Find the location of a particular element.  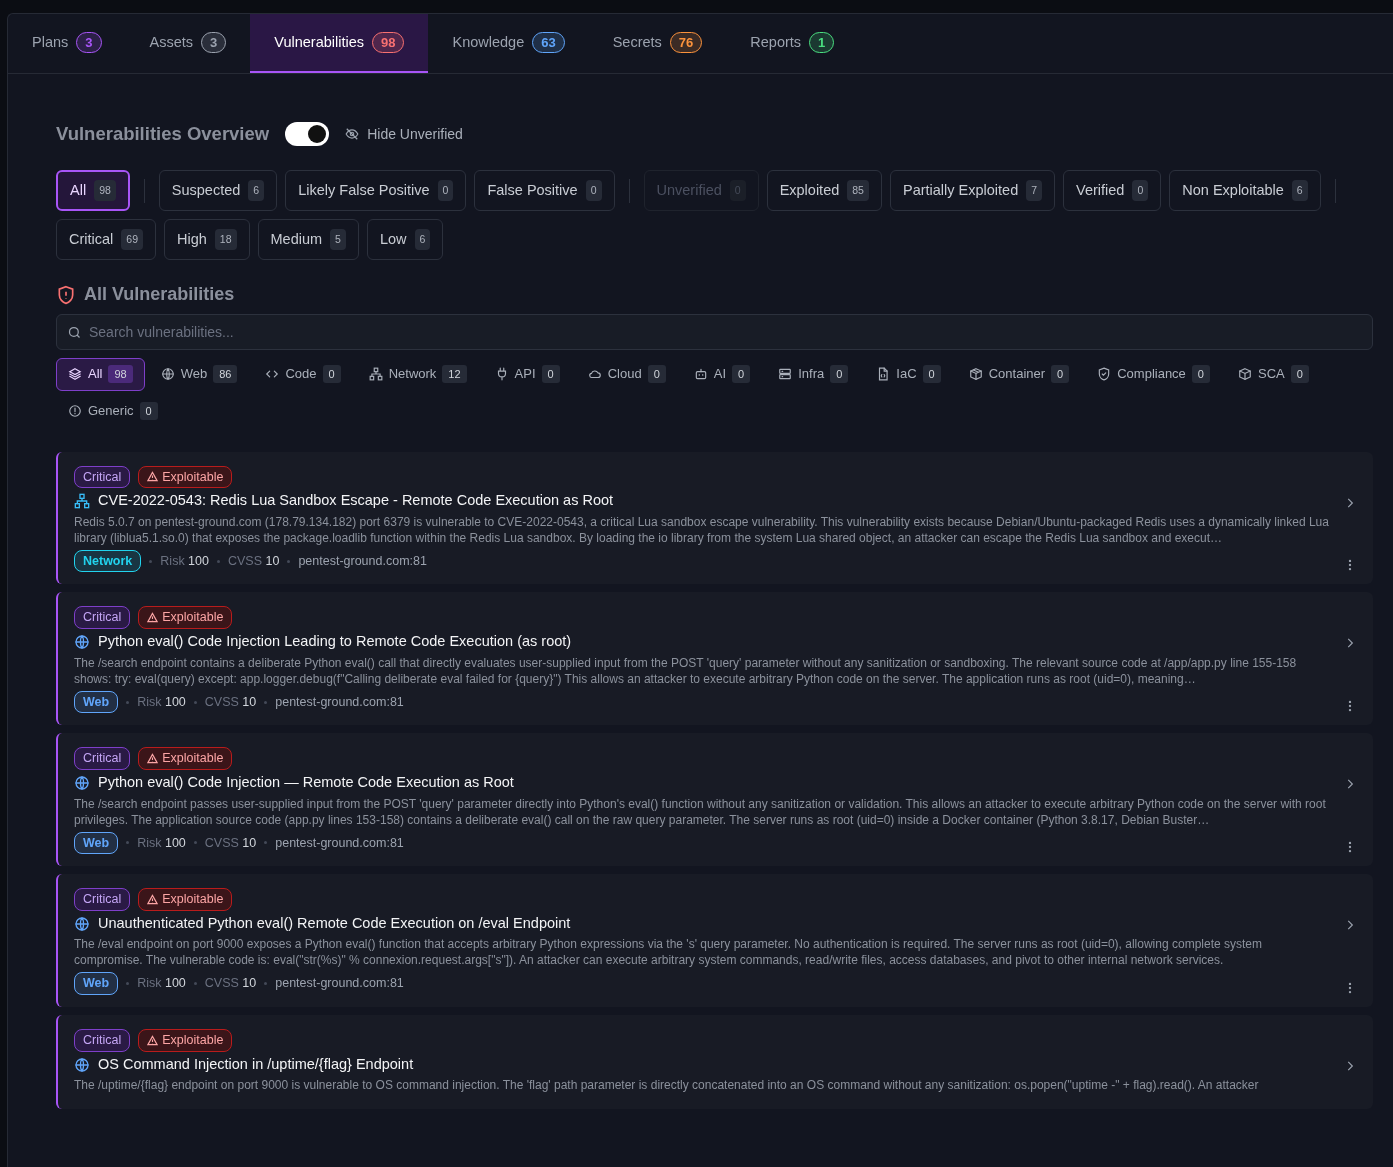

category-tab: Code 0 is located at coordinates (303, 374).